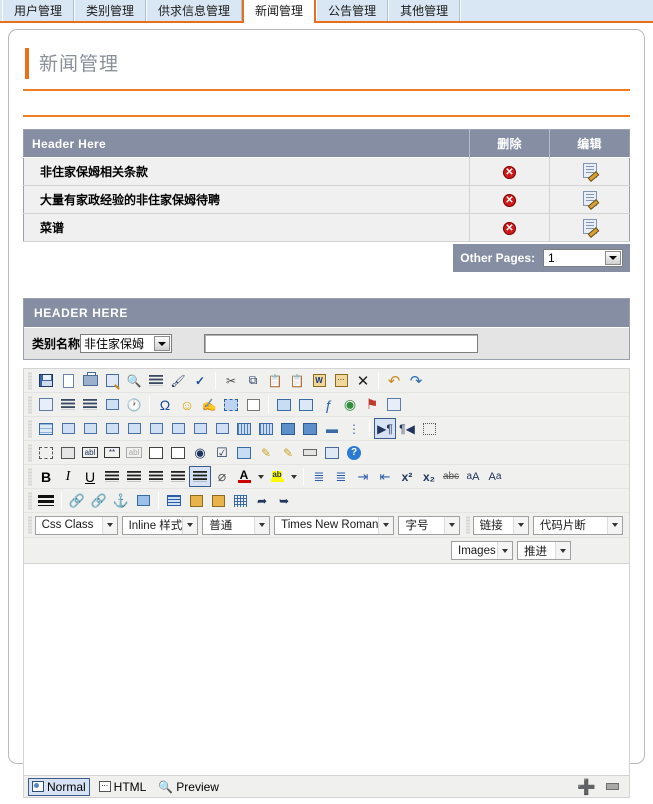  I want to click on insert-link-icon: 🔗, so click(77, 500).